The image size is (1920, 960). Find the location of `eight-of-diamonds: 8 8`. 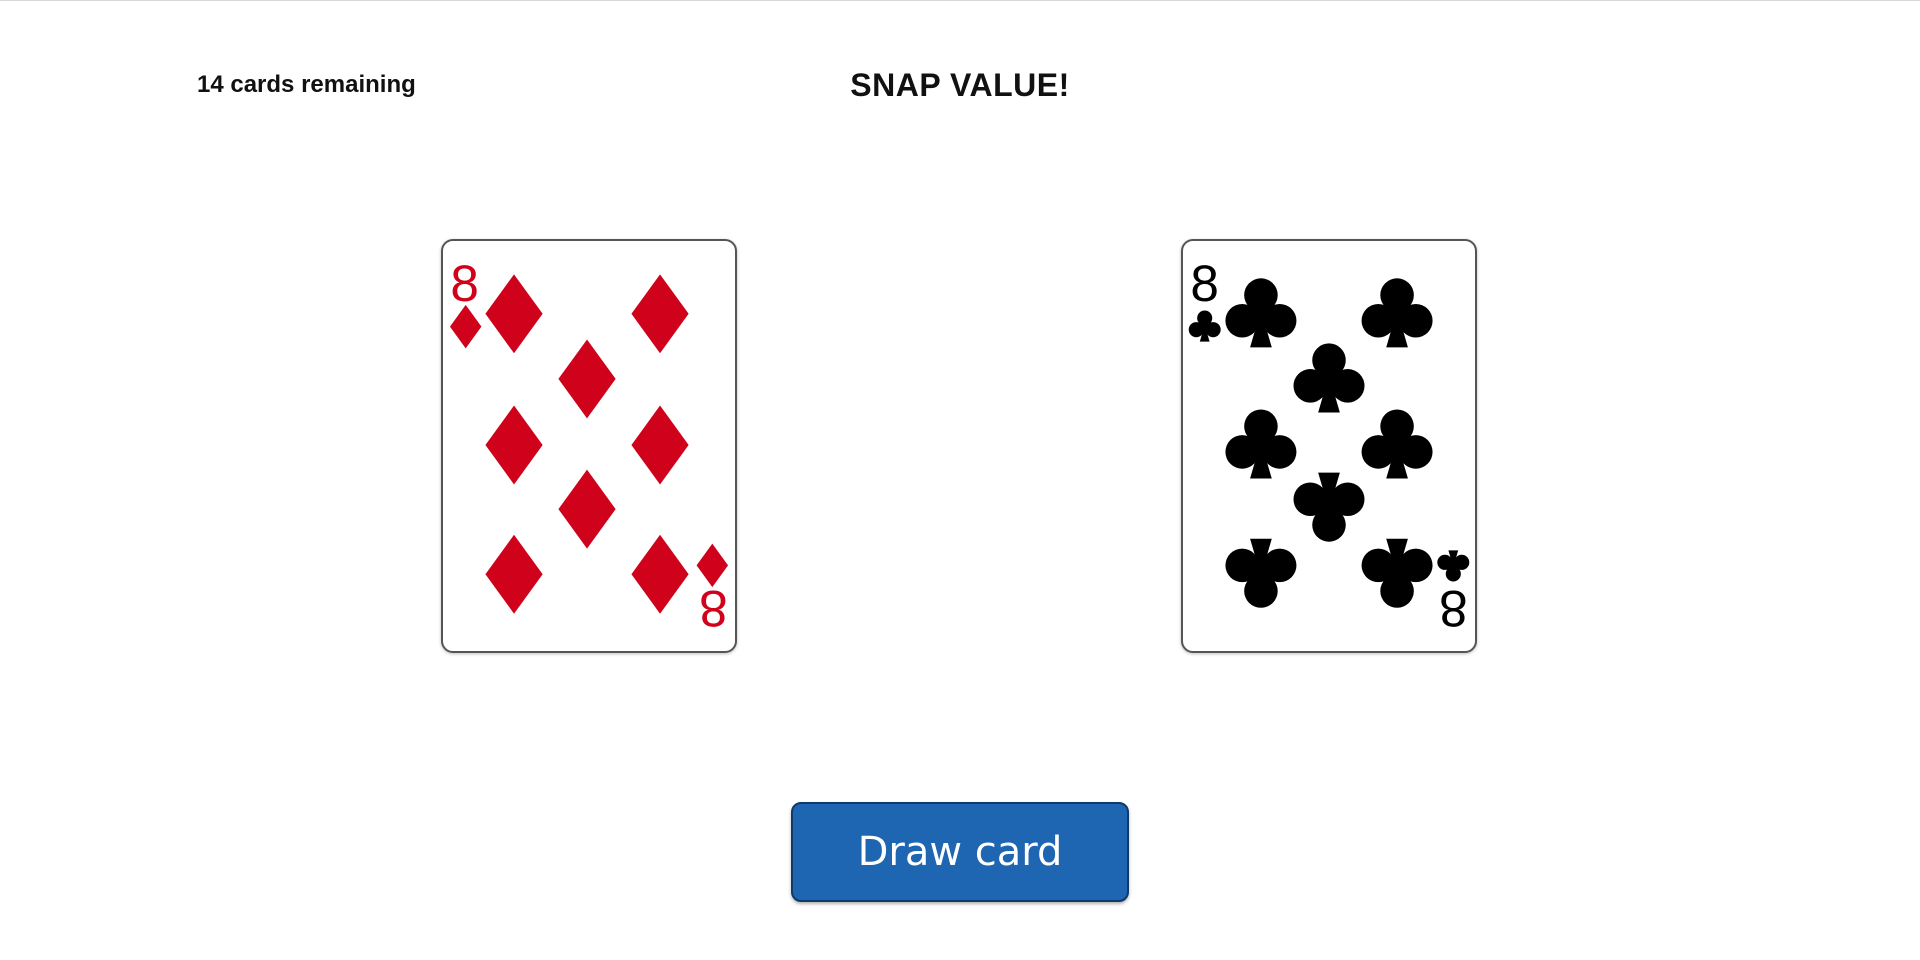

eight-of-diamonds: 8 8 is located at coordinates (589, 446).